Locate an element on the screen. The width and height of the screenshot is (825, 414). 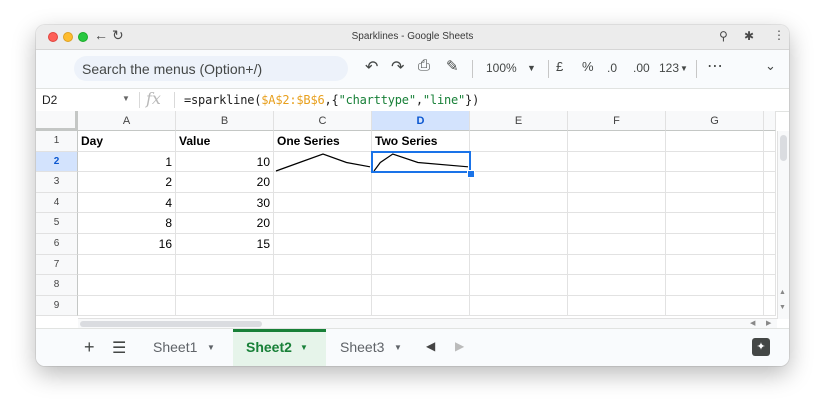
vertical-scroll-thumb is located at coordinates (783, 148).